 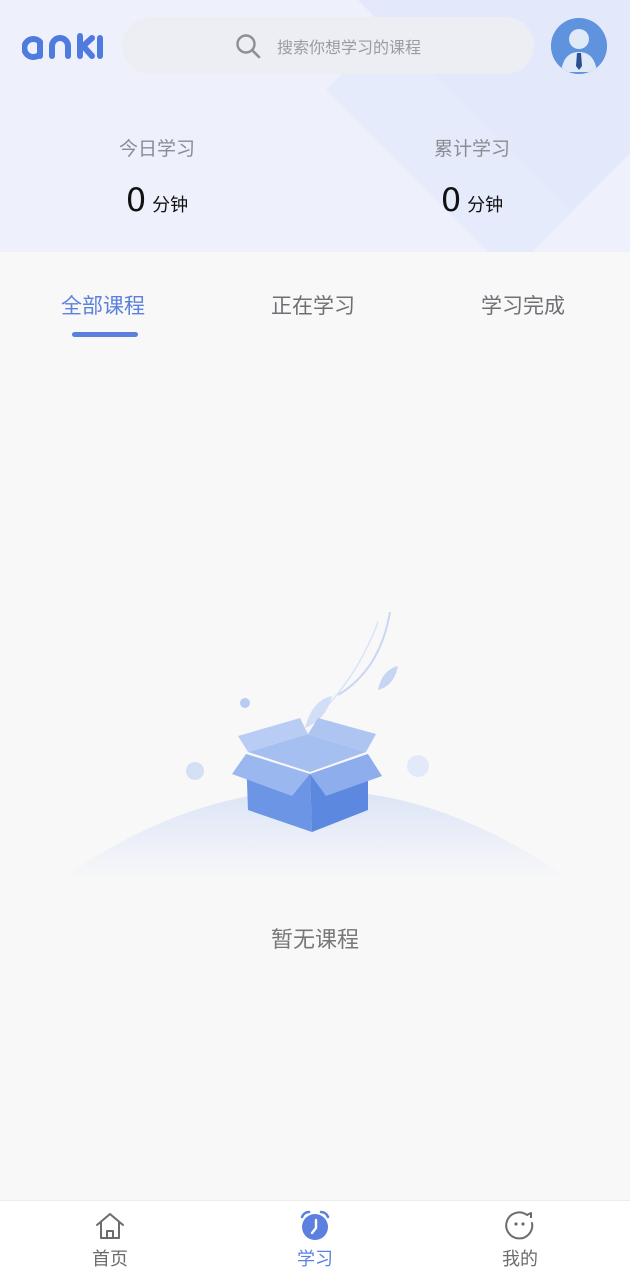 I want to click on total-study-minutes: 0, so click(x=451, y=200).